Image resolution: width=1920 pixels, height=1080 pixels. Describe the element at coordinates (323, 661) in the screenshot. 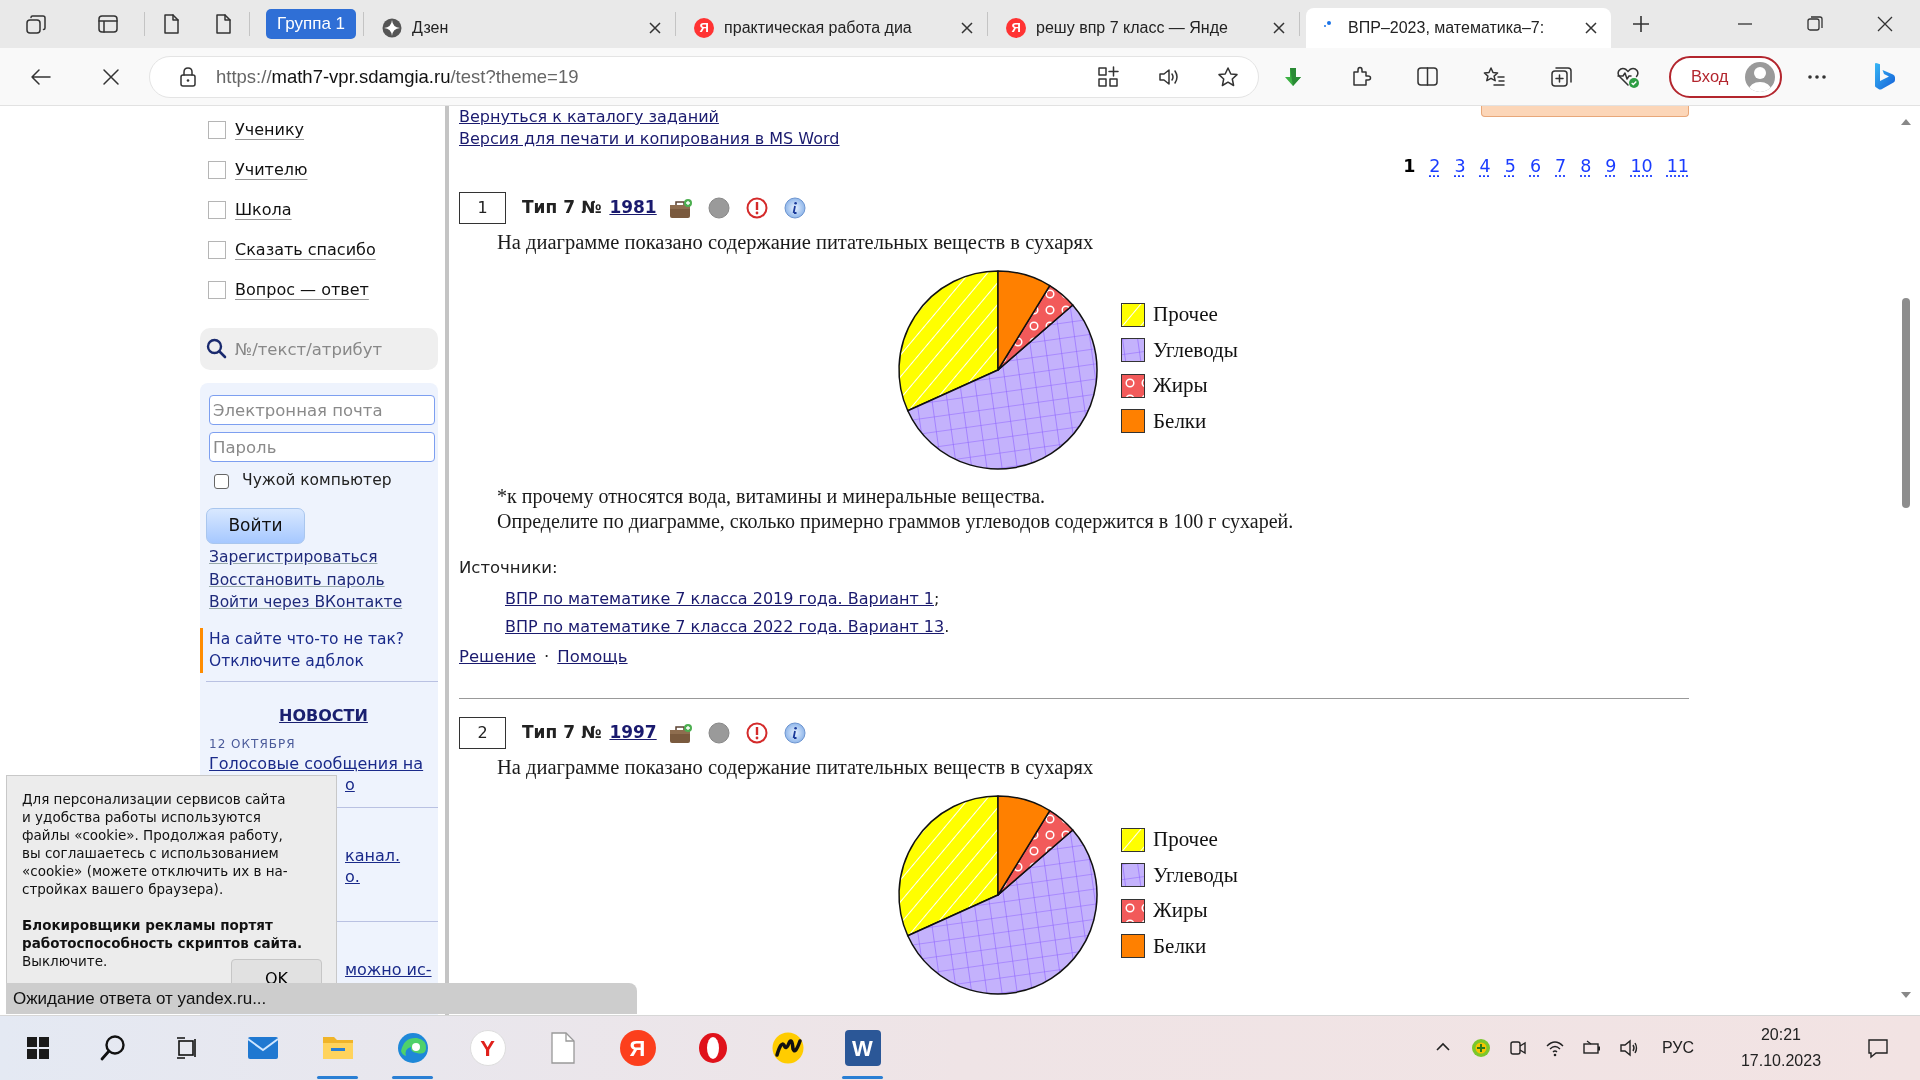

I see `link: Отключите адблок` at that location.